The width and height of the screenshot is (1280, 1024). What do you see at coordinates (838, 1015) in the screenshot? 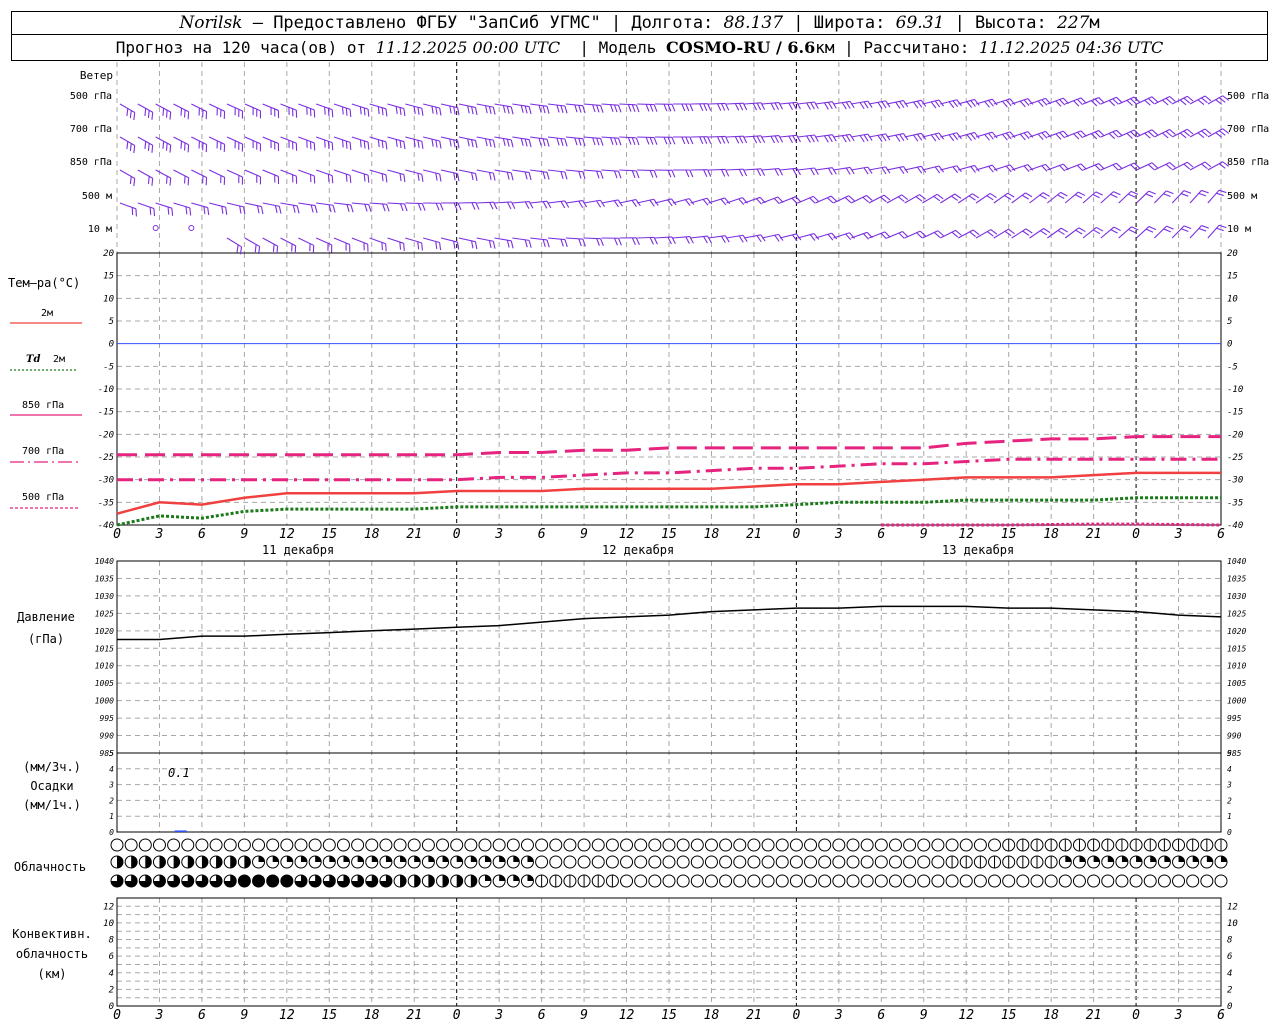
I see `hour-label-bottom: 3` at bounding box center [838, 1015].